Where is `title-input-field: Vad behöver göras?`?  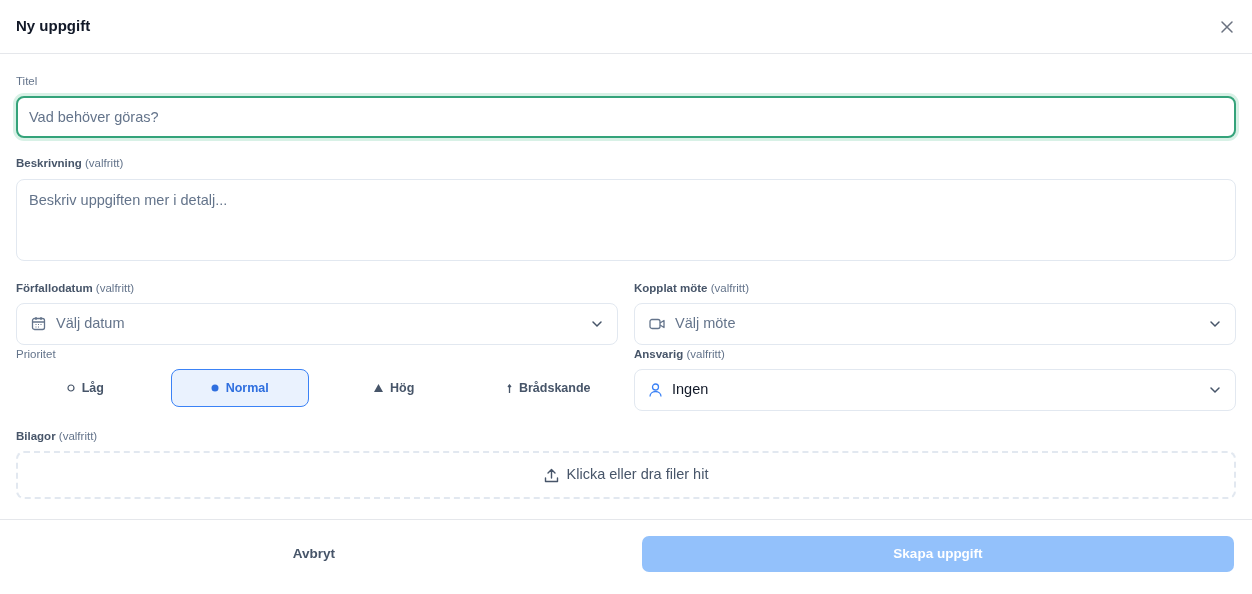
title-input-field: Vad behöver göras? is located at coordinates (626, 117).